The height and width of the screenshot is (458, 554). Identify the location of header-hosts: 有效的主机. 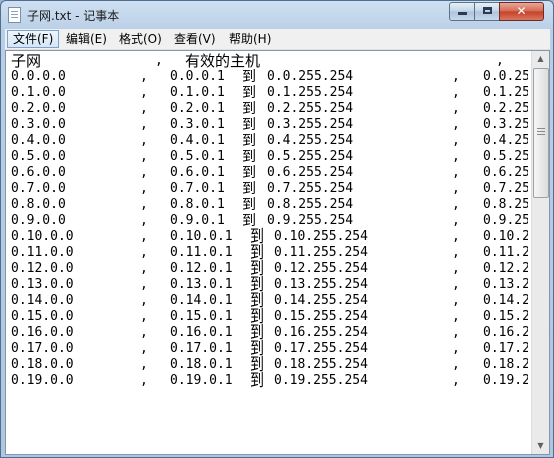
(223, 61).